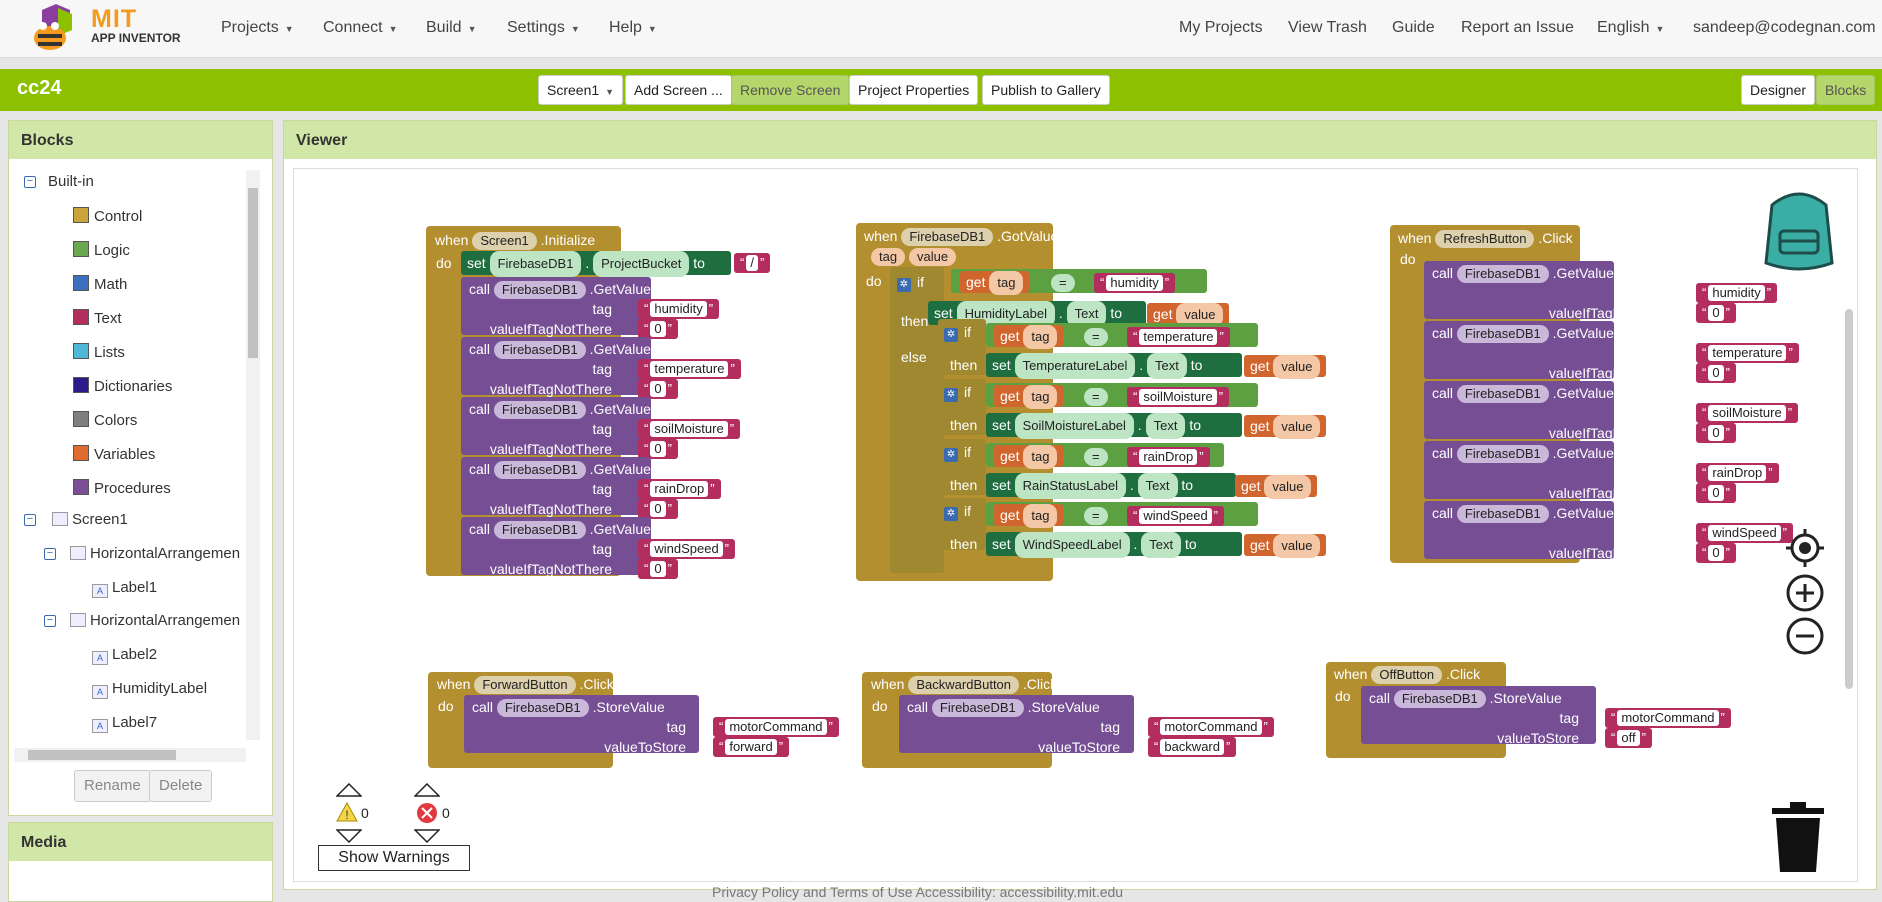  What do you see at coordinates (427, 790) in the screenshot?
I see `prev-error-arrow-icon` at bounding box center [427, 790].